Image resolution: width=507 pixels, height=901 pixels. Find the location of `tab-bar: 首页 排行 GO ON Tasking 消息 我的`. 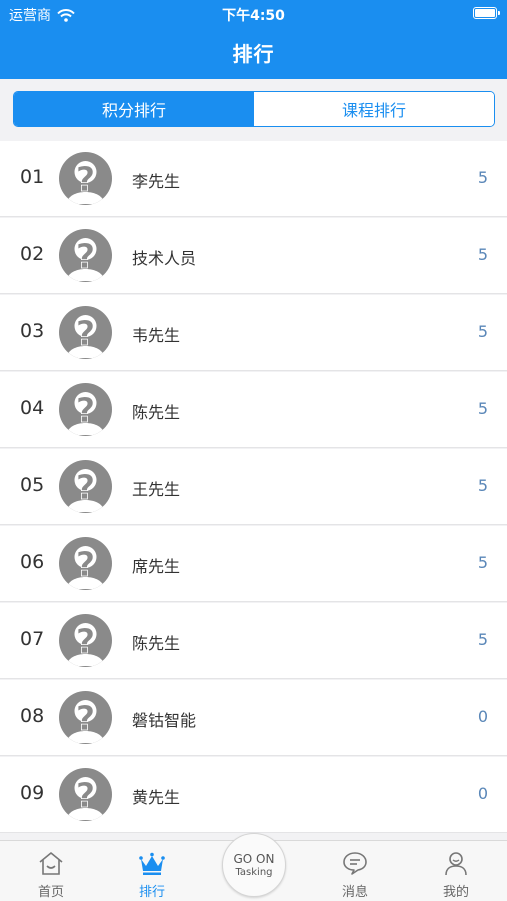

tab-bar: 首页 排行 GO ON Tasking 消息 我的 is located at coordinates (253, 867).